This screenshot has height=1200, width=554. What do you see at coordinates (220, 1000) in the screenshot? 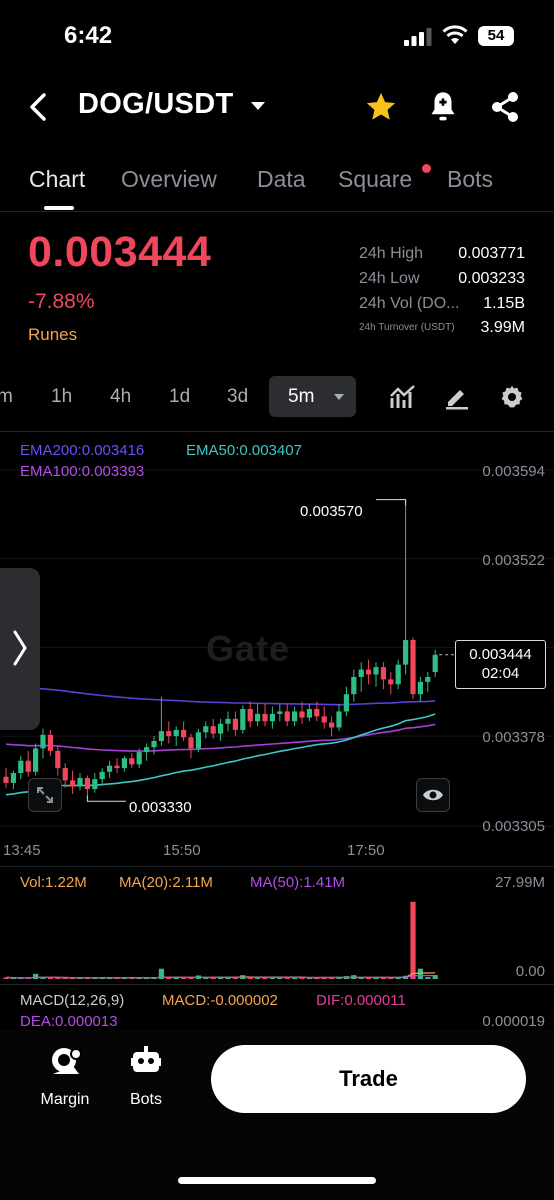
I see `macd-value: MACD:-0.000002` at bounding box center [220, 1000].